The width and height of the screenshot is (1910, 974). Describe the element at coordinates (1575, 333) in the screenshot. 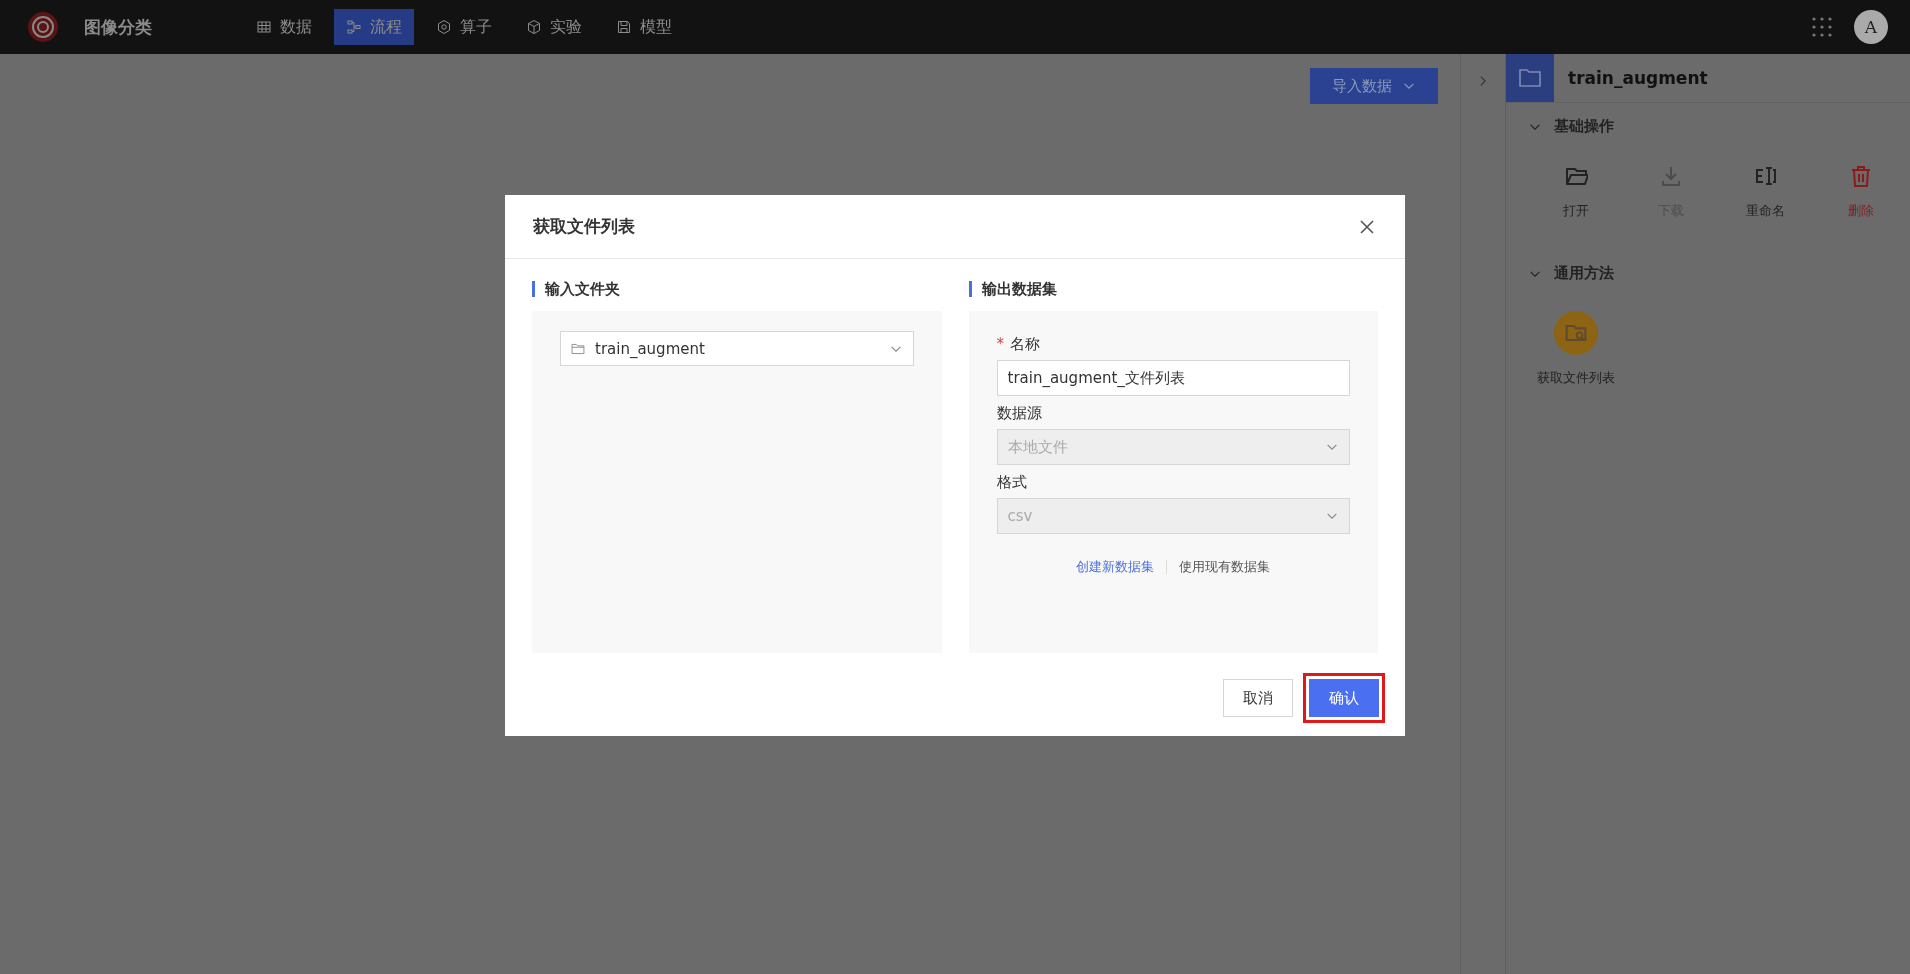

I see `folder-search-icon` at that location.